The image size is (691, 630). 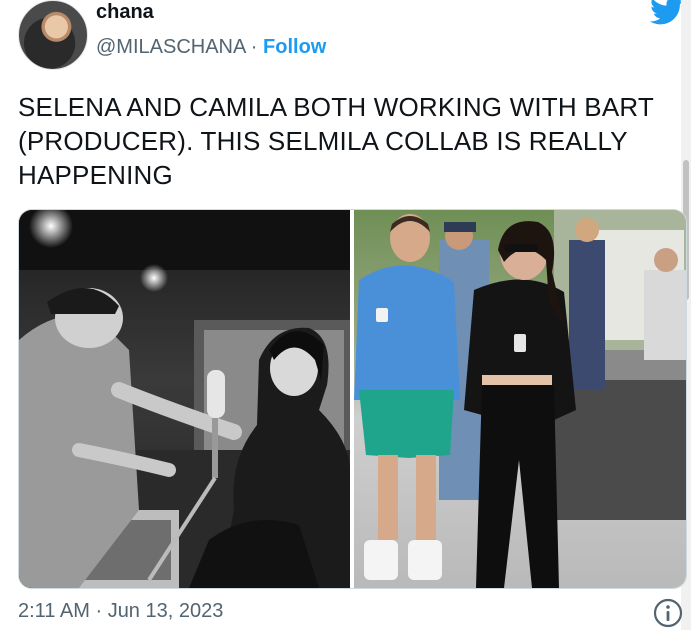 I want to click on author-avatar, so click(x=53, y=35).